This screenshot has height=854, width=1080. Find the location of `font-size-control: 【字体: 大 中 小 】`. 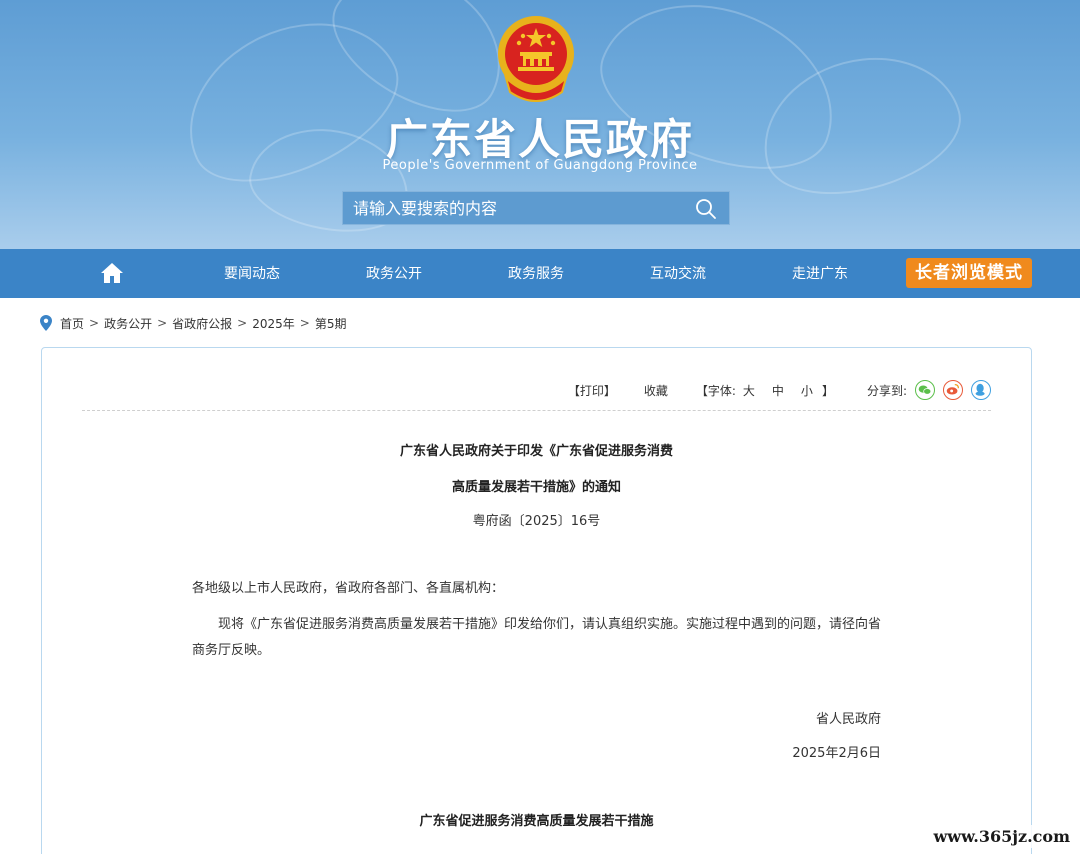

font-size-control: 【字体: 大 中 小 】 is located at coordinates (767, 390).